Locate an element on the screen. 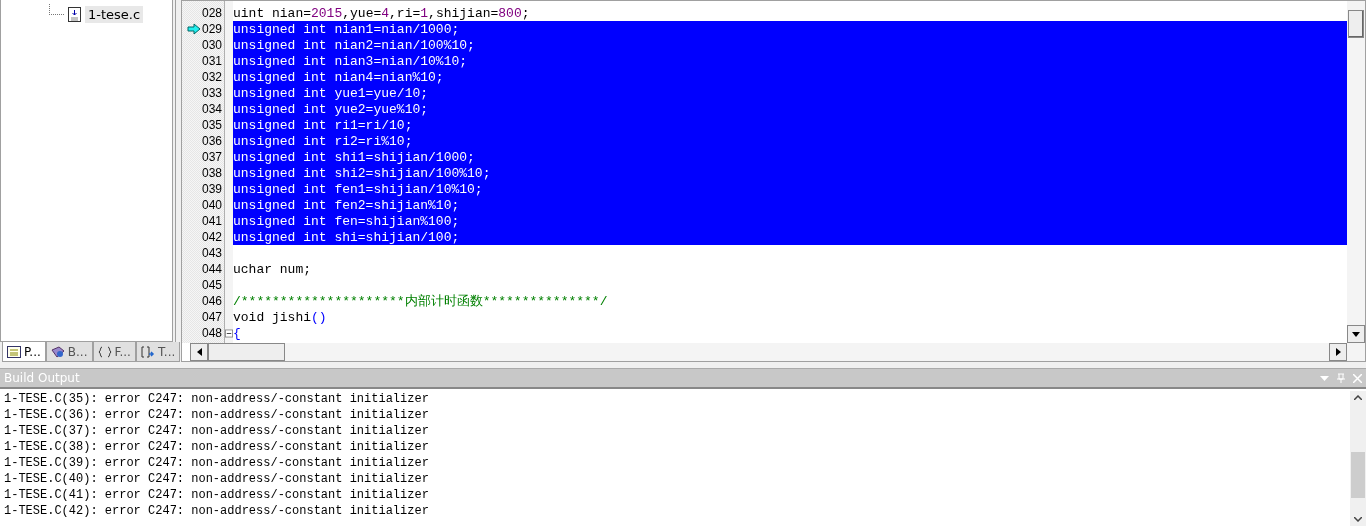 The image size is (1366, 526). line-number: 048 is located at coordinates (211, 333).